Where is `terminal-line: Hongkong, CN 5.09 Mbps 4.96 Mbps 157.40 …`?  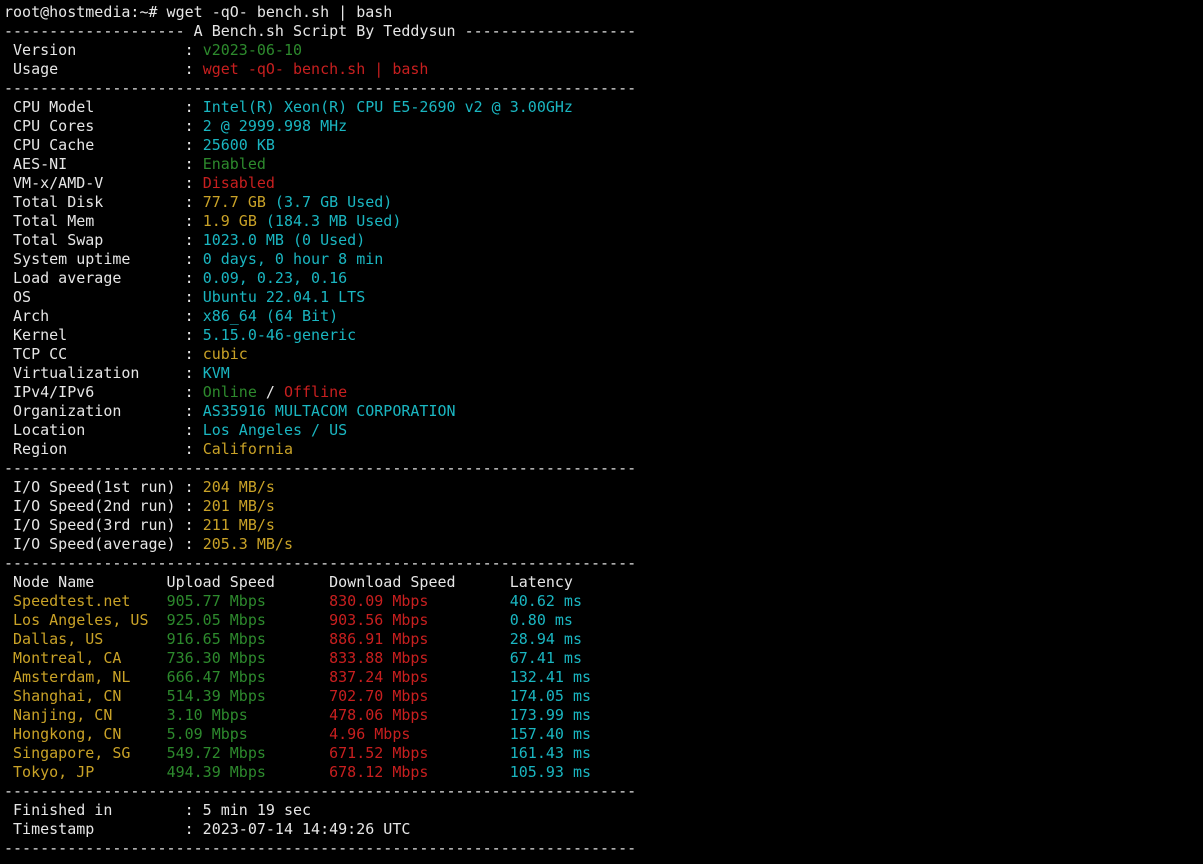 terminal-line: Hongkong, CN 5.09 Mbps 4.96 Mbps 157.40 … is located at coordinates (601, 734).